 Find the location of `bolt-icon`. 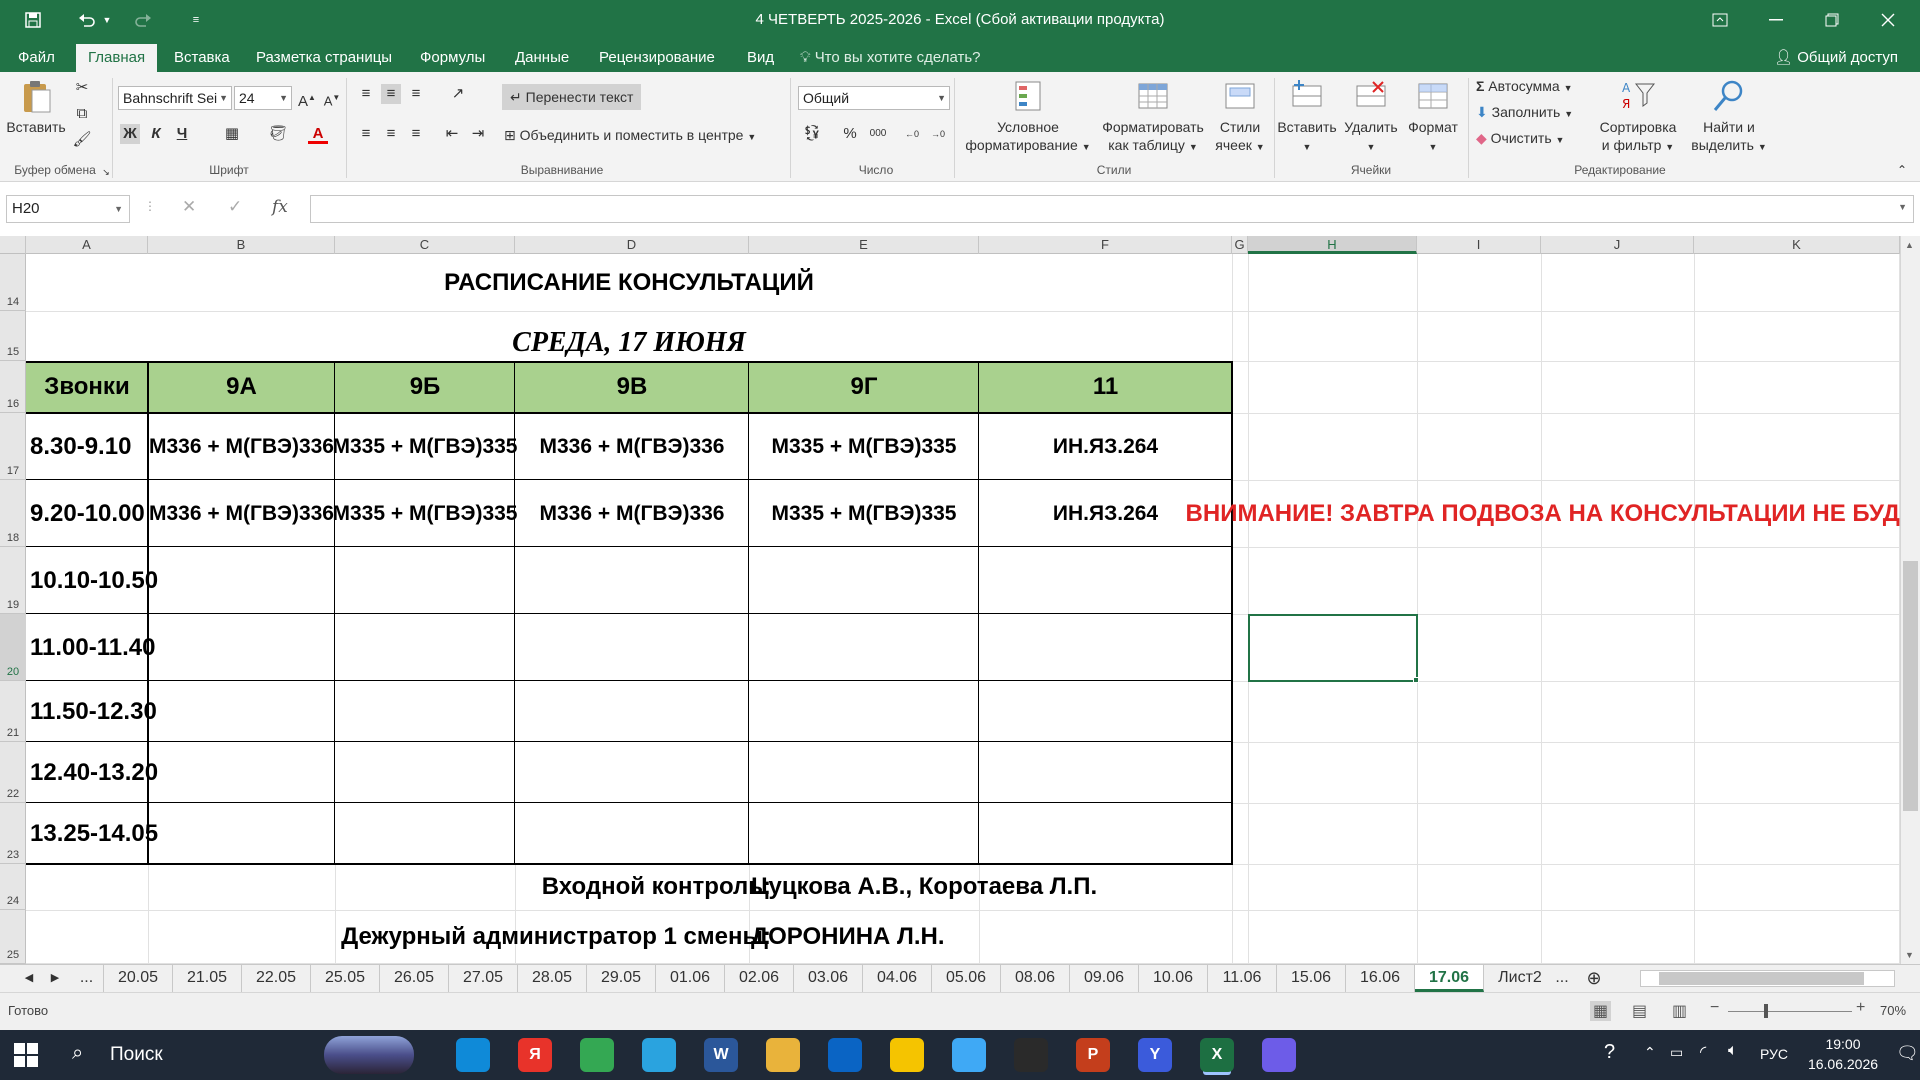

bolt-icon is located at coordinates (1031, 1055).